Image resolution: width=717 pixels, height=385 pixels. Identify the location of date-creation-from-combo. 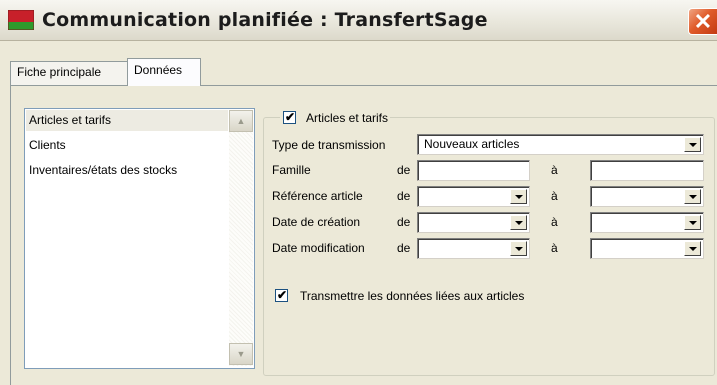
(473, 222).